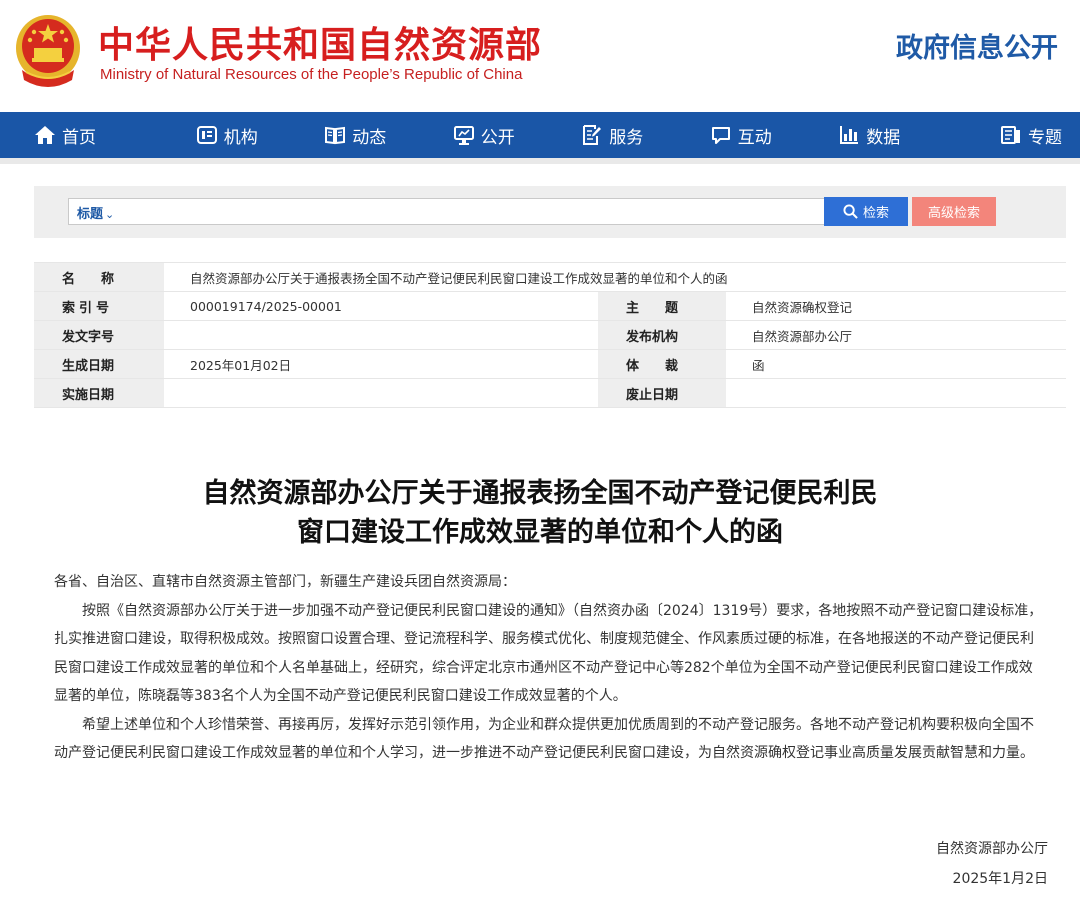 This screenshot has height=915, width=1080. Describe the element at coordinates (381, 393) in the screenshot. I see `meta-value-effective` at that location.